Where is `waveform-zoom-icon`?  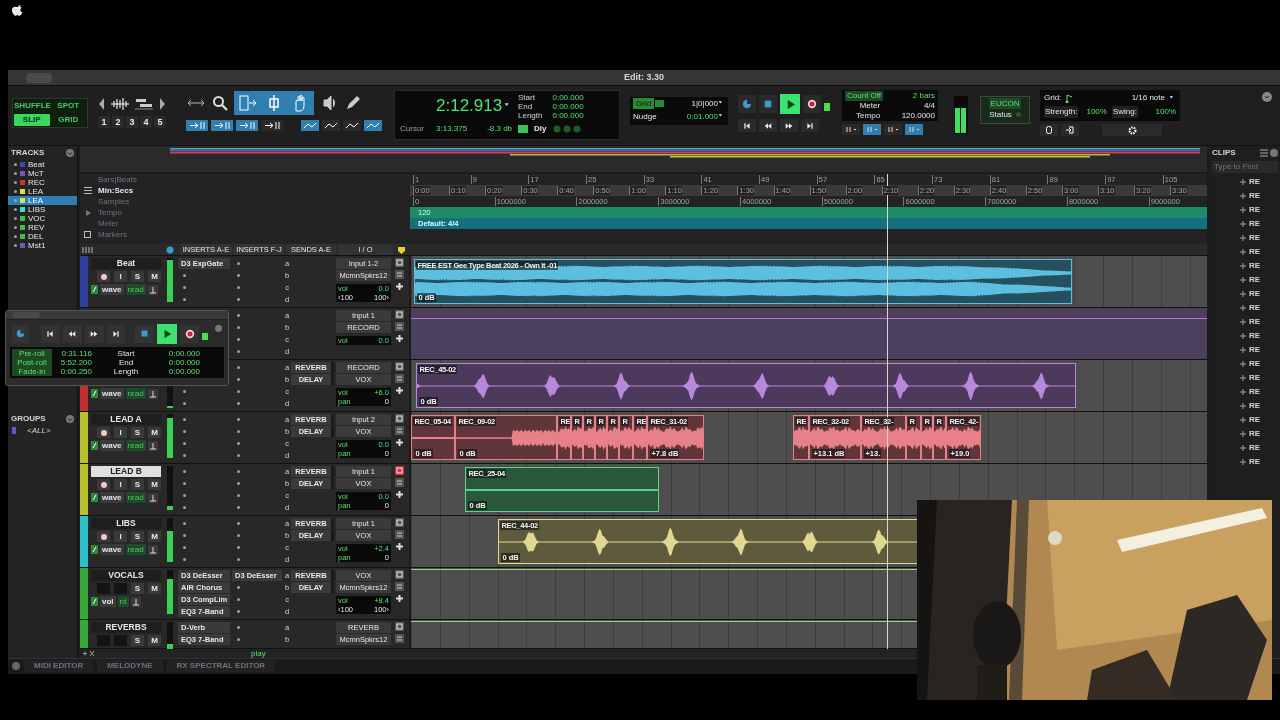
waveform-zoom-icon is located at coordinates (120, 104).